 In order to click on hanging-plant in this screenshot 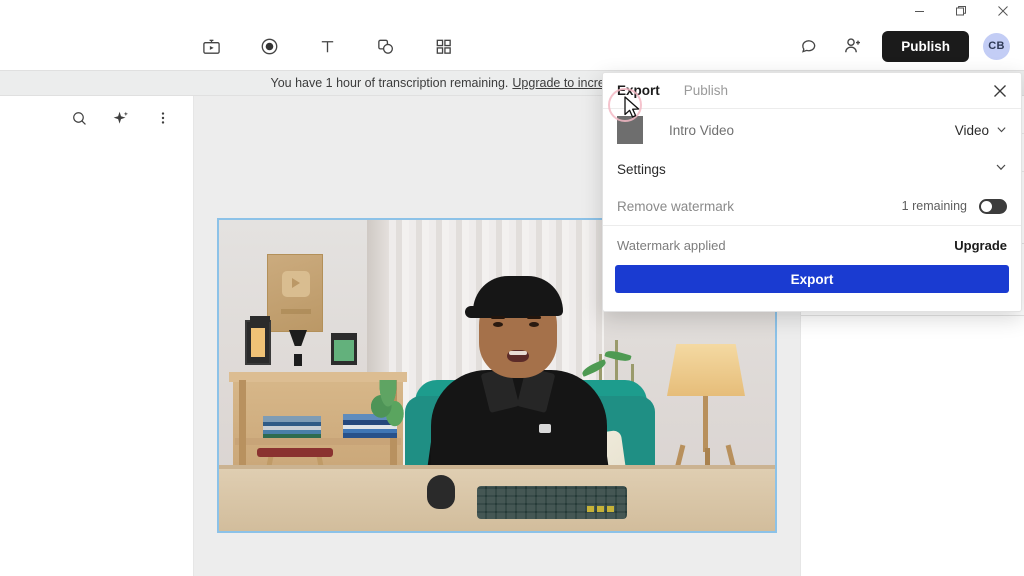, I will do `click(388, 404)`.